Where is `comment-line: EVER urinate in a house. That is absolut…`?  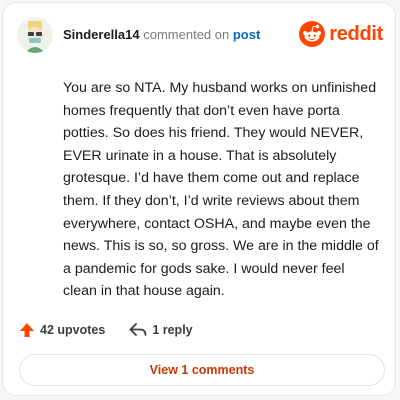 comment-line: EVER urinate in a house. That is absolut… is located at coordinates (200, 155).